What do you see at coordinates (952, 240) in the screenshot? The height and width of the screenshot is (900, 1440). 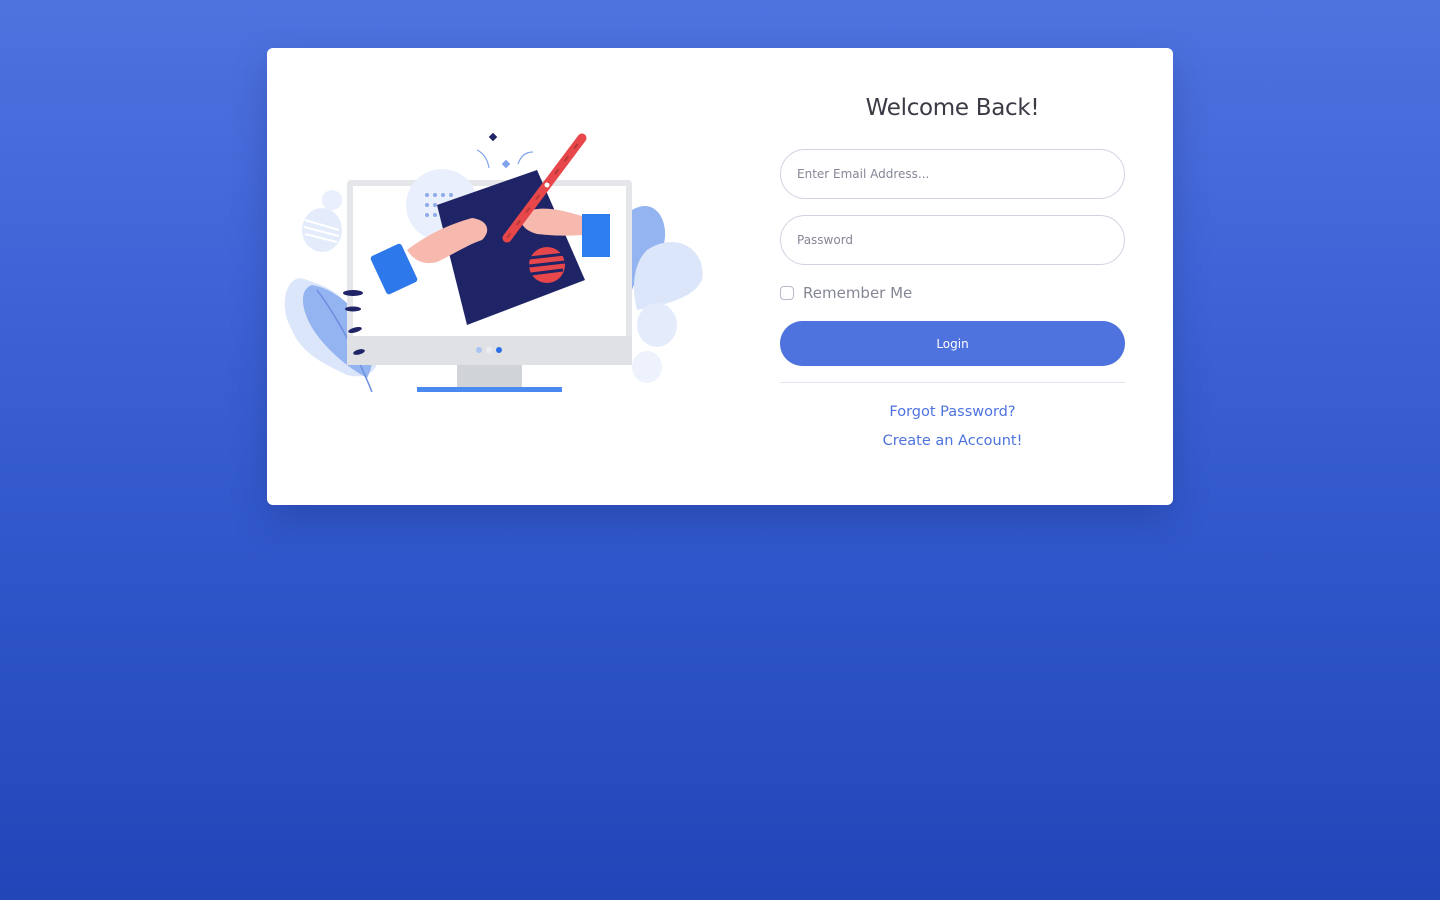 I see `password-field` at bounding box center [952, 240].